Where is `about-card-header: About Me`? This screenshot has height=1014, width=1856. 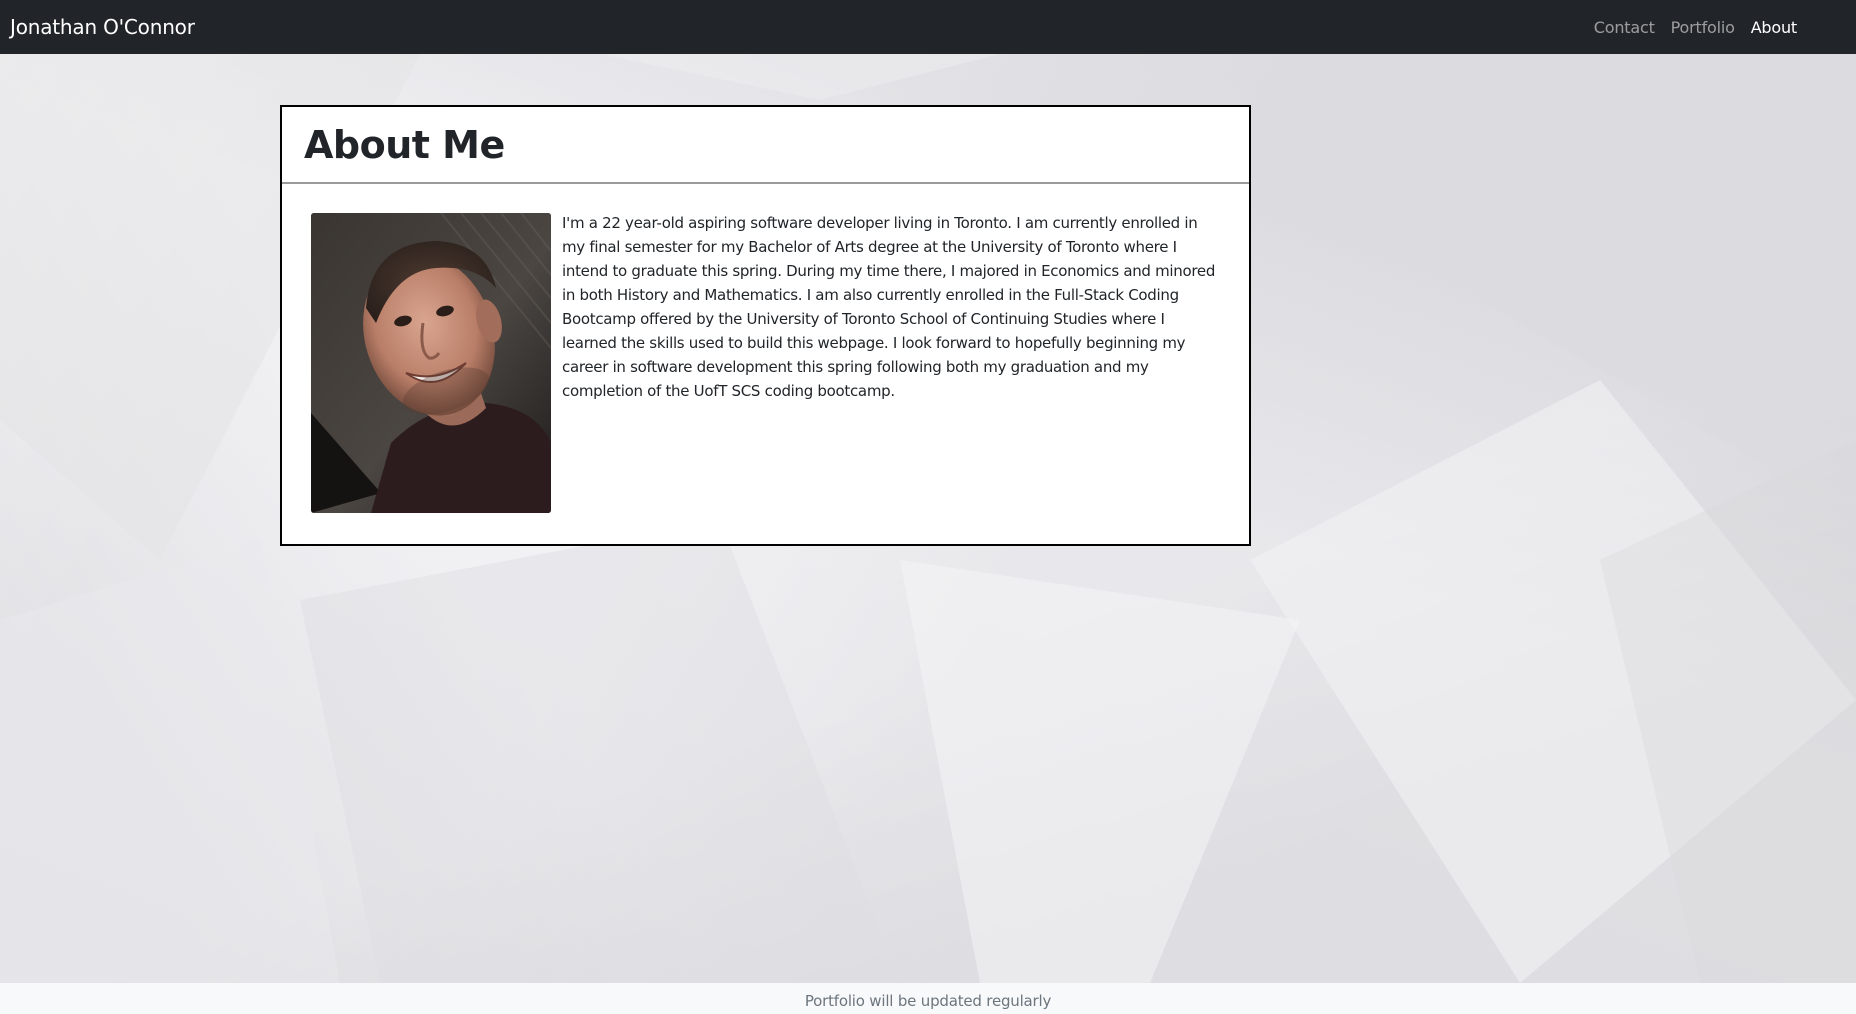 about-card-header: About Me is located at coordinates (765, 145).